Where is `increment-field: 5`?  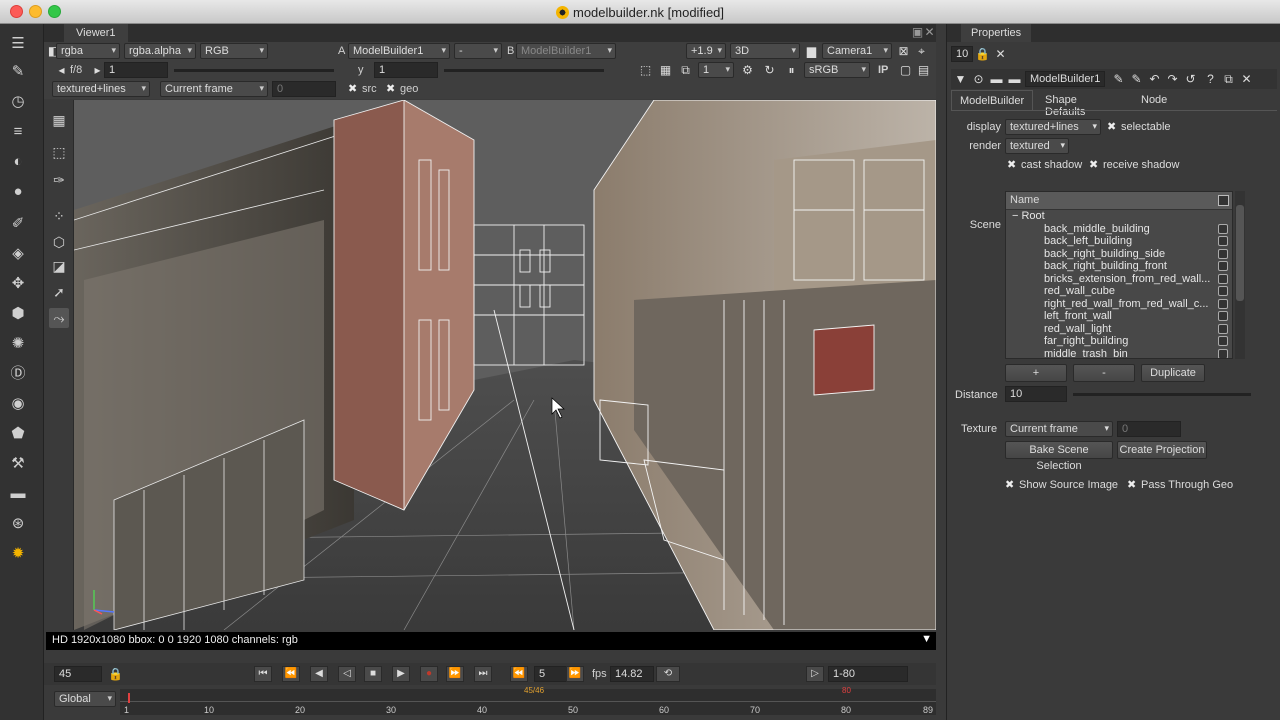 increment-field: 5 is located at coordinates (551, 674).